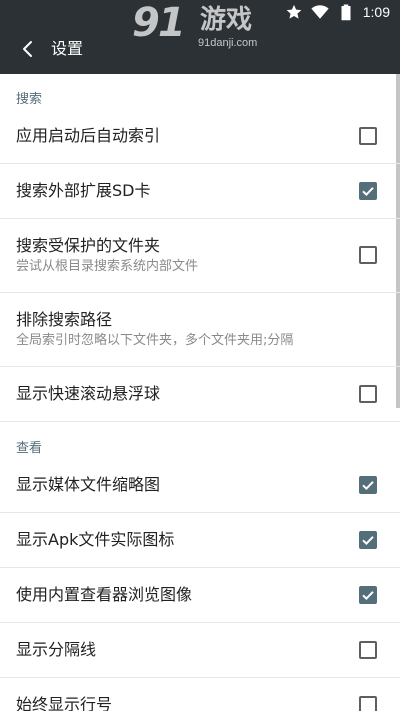 This screenshot has height=711, width=400. What do you see at coordinates (88, 393) in the screenshot?
I see `setting-title: 显示快速滚动悬浮球` at bounding box center [88, 393].